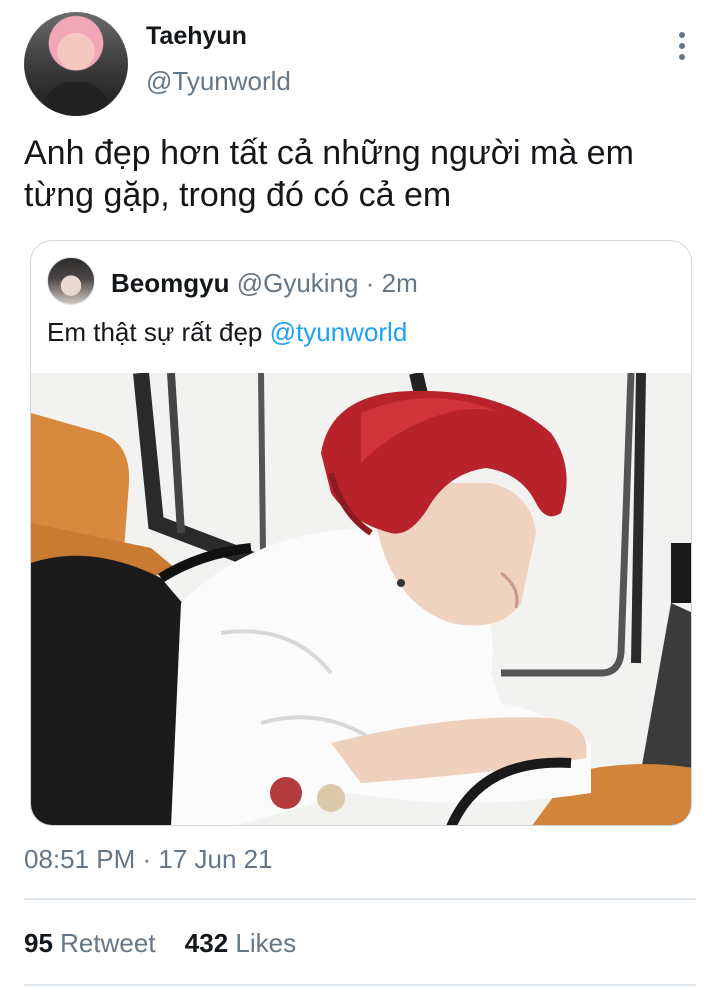  Describe the element at coordinates (339, 332) in the screenshot. I see `mention-link: @tyunworld` at that location.